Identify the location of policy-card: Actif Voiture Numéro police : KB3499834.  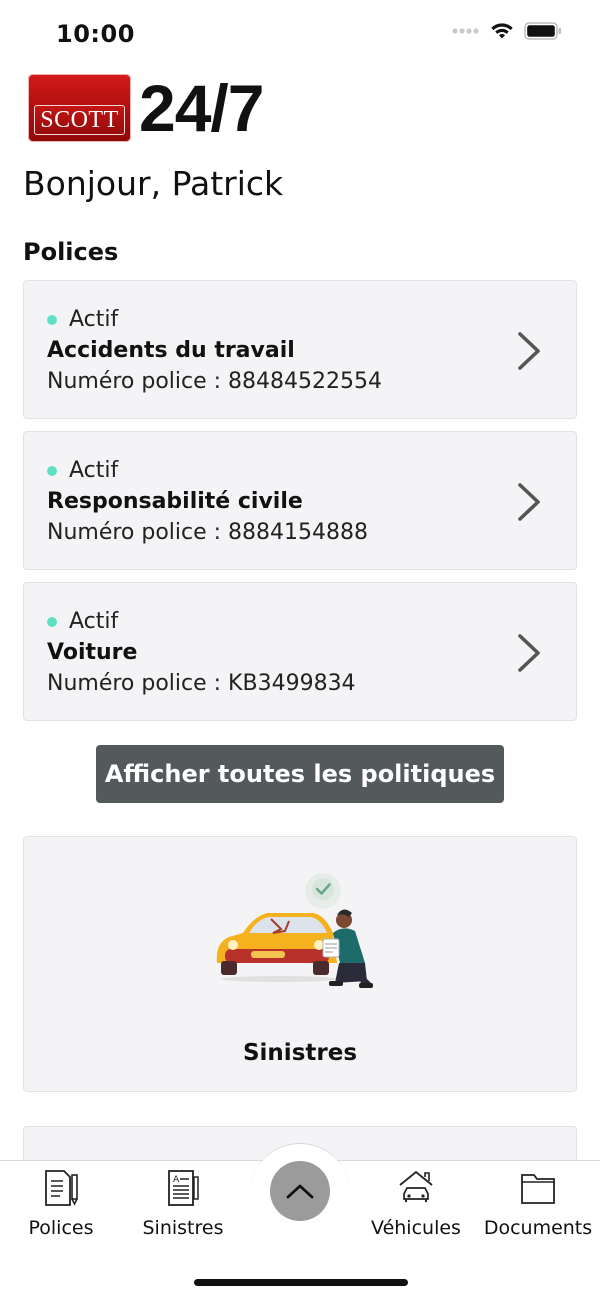
(300, 651).